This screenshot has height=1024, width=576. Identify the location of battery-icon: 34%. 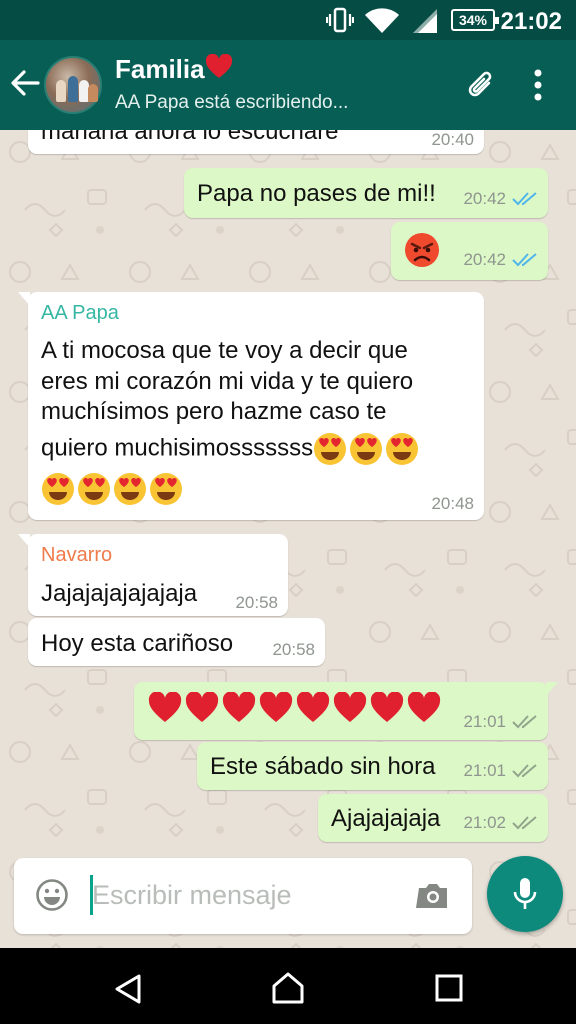
(475, 20).